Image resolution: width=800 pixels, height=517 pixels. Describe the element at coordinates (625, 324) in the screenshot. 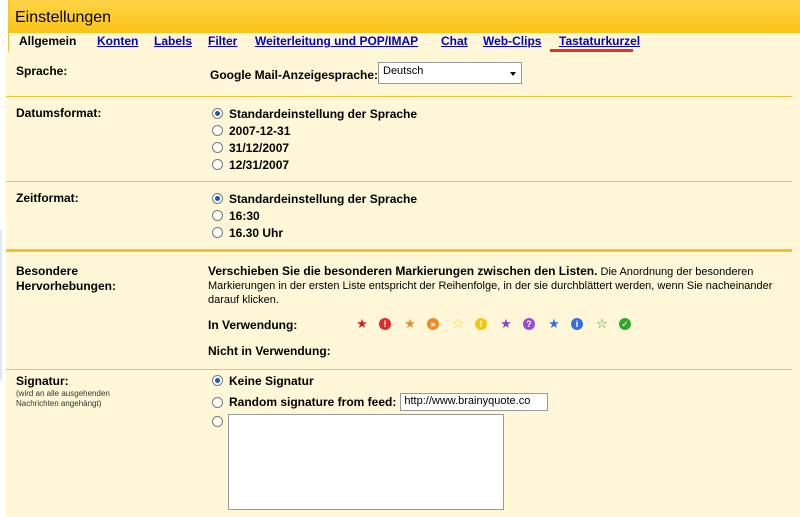

I see `green-check-icon: ✓` at that location.